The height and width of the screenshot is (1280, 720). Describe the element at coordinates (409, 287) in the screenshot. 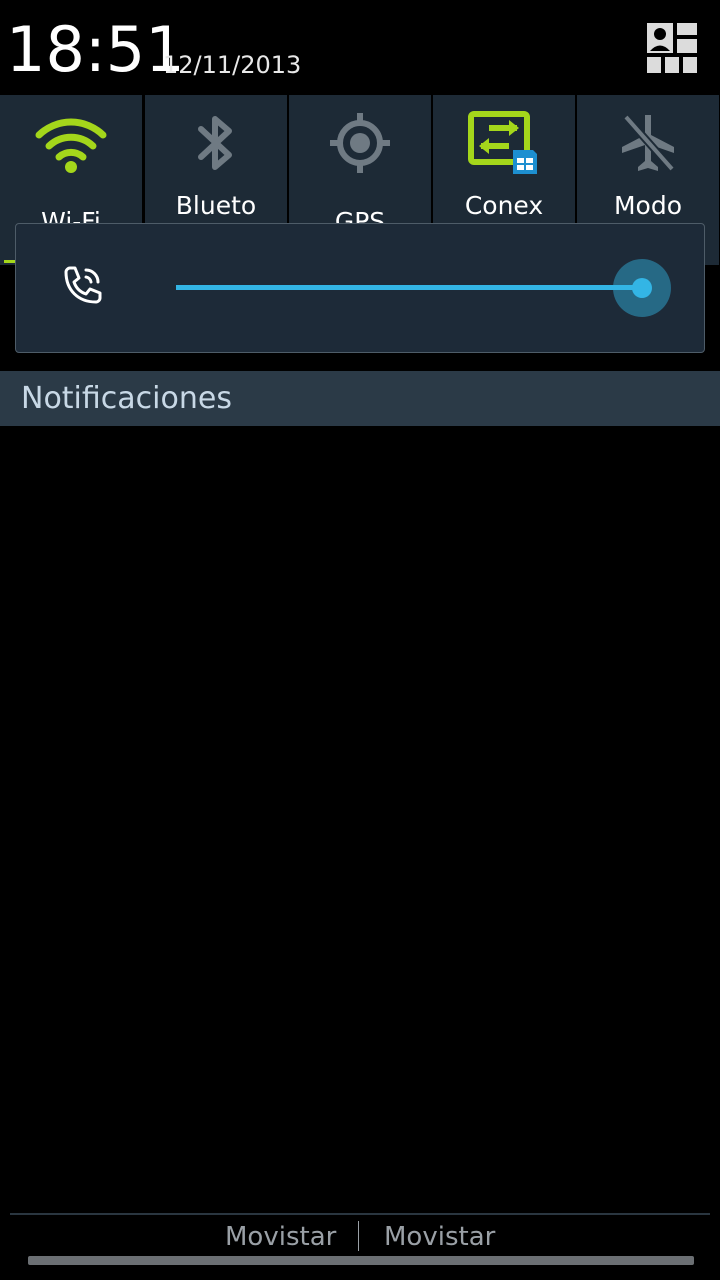

I see `volume-slider-track` at that location.